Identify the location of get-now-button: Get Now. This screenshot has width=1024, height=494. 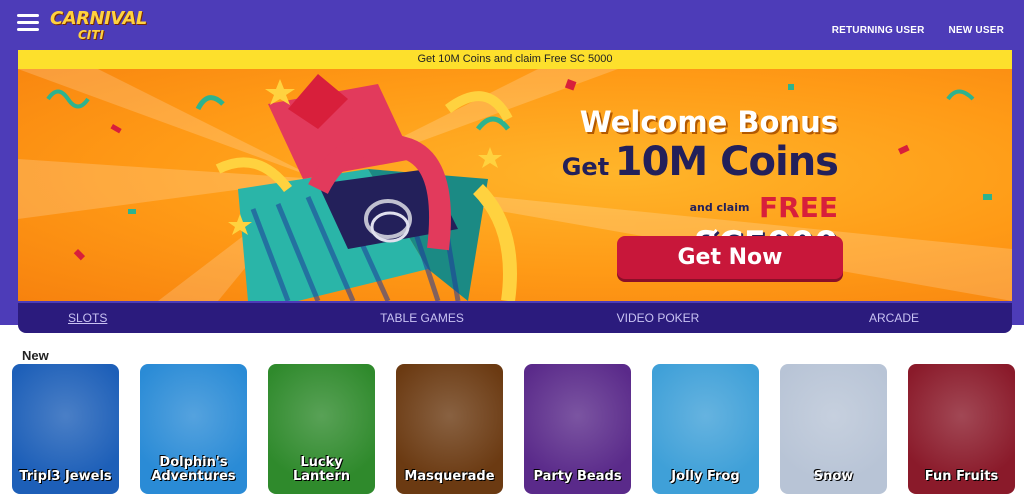
(730, 257).